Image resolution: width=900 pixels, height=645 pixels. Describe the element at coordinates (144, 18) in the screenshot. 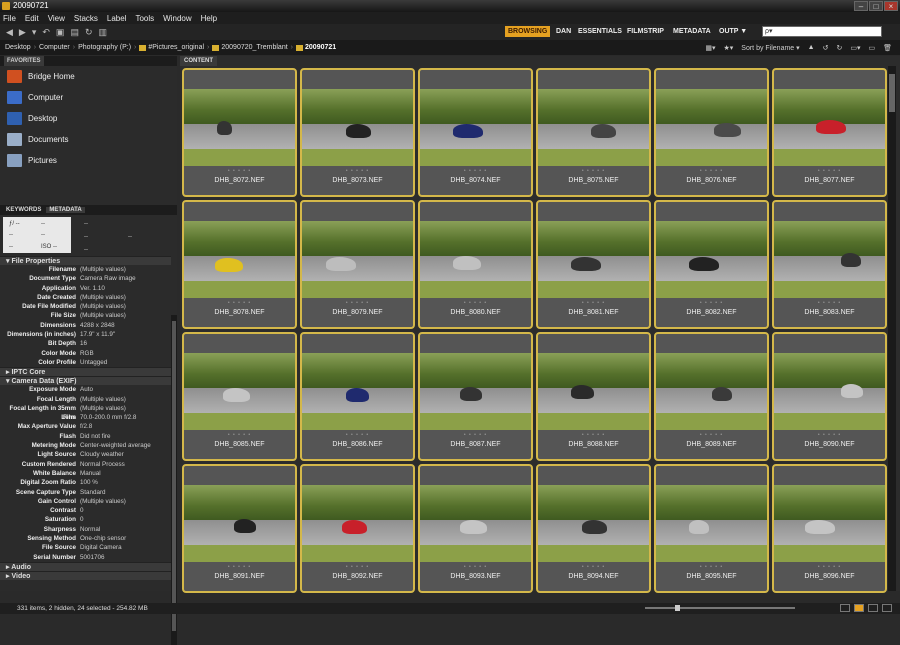

I see `menu-tools: Tools` at that location.